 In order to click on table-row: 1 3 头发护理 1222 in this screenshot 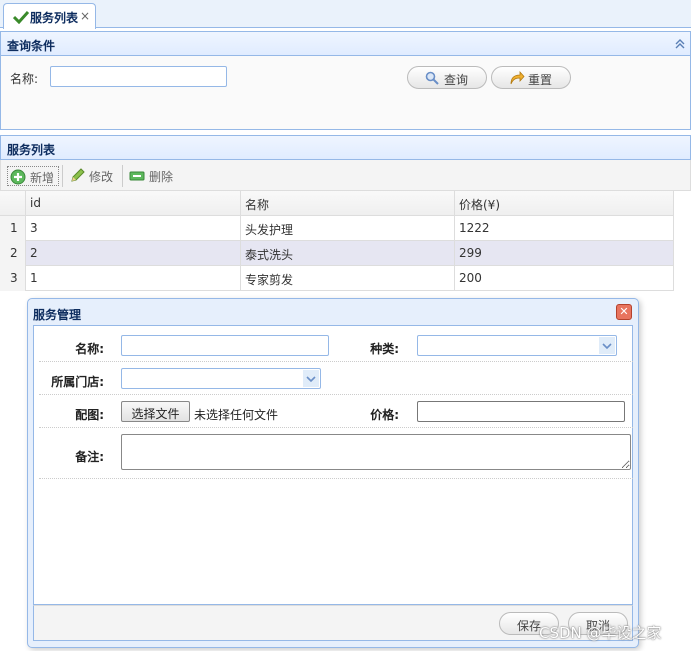, I will do `click(337, 228)`.